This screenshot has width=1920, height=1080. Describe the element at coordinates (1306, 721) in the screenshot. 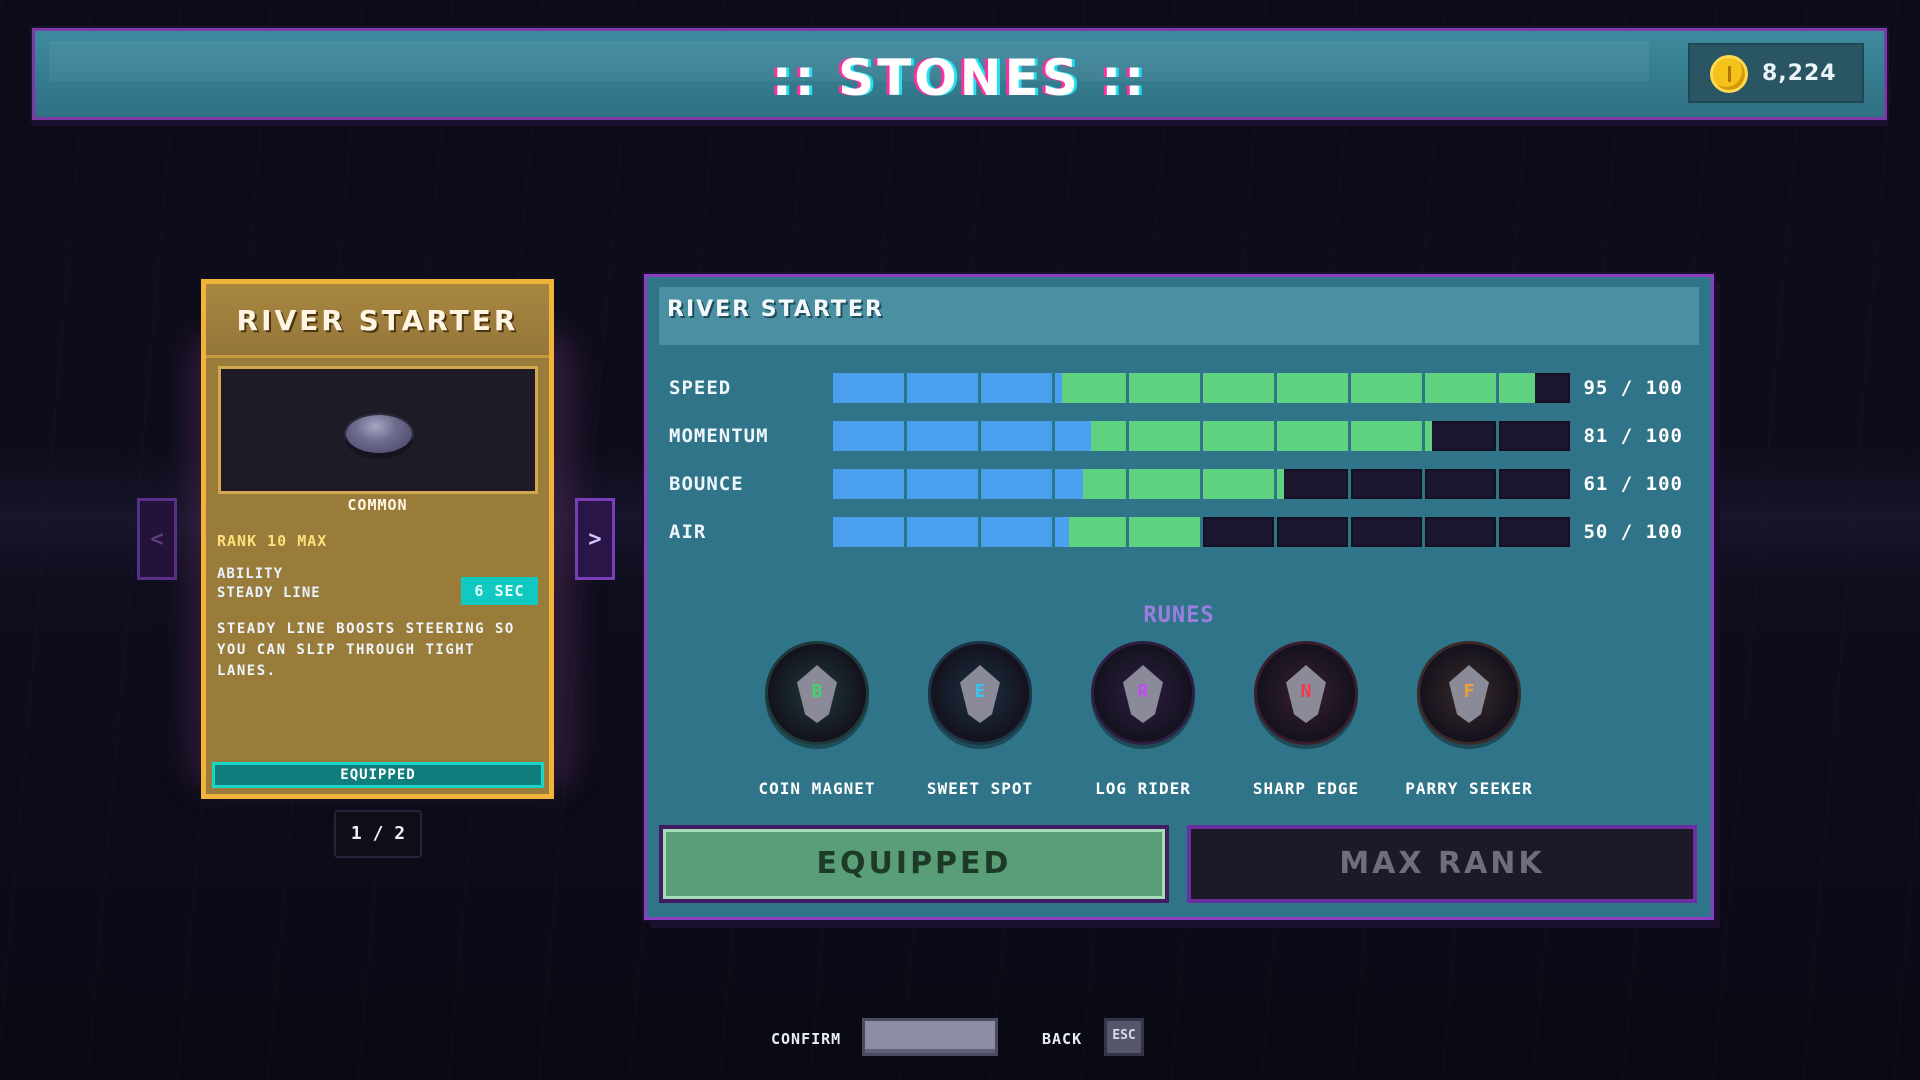

I see `rune-sharp-edge: N SHARP EDGE` at that location.